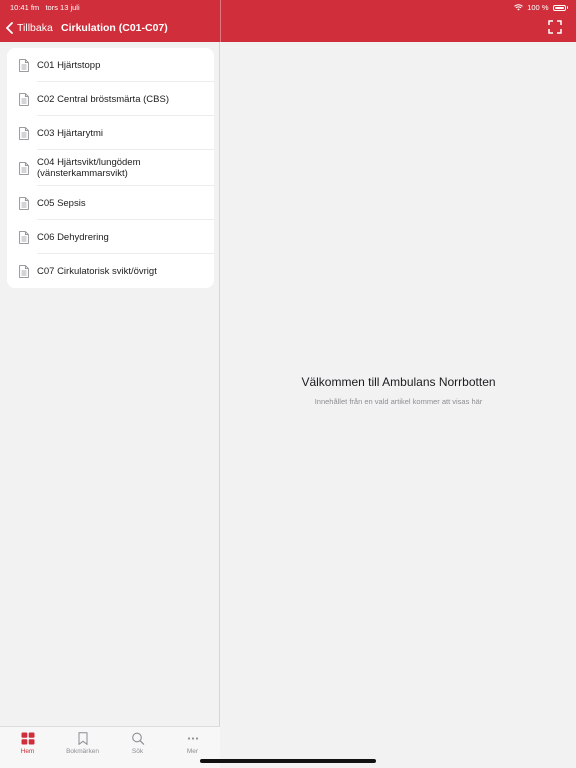 Image resolution: width=576 pixels, height=768 pixels. Describe the element at coordinates (110, 65) in the screenshot. I see `list-item: C01 Hjärtstopp` at that location.